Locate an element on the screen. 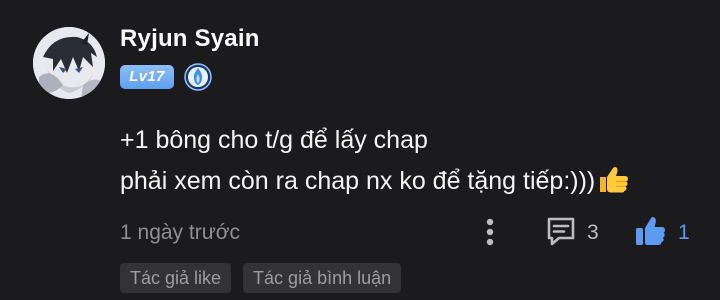  avatar is located at coordinates (69, 63).